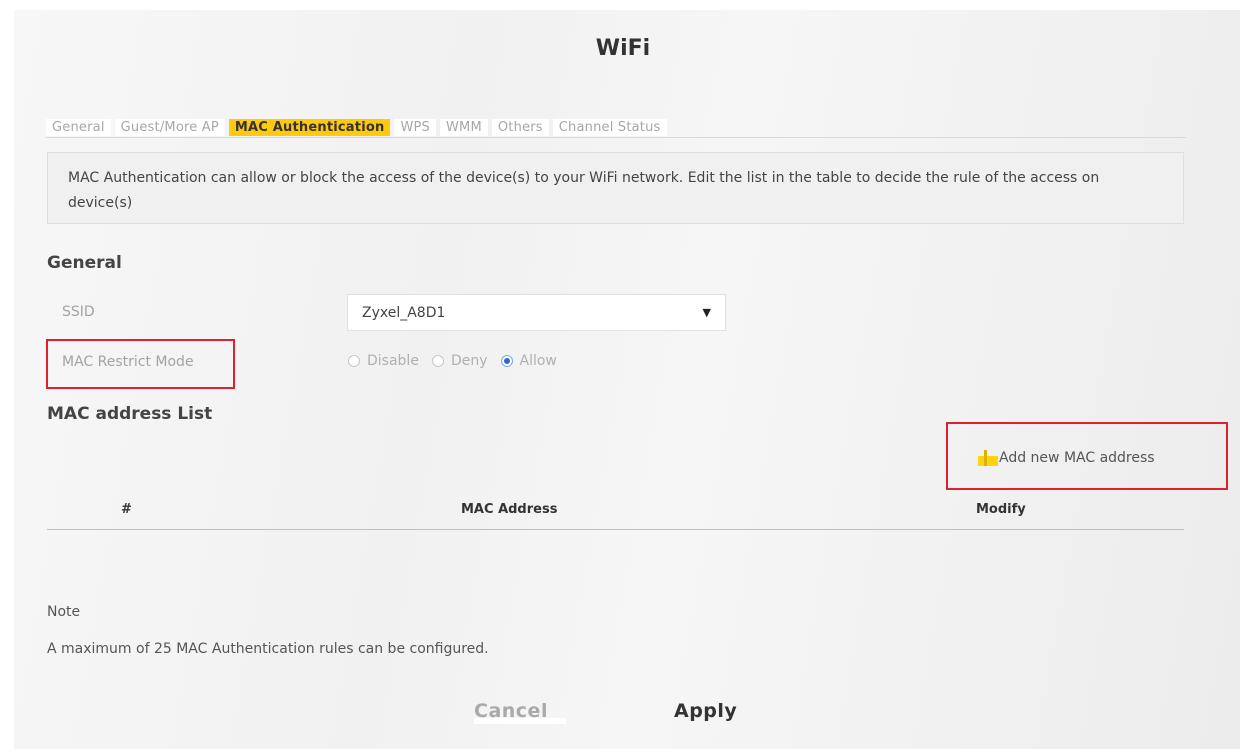 Image resolution: width=1246 pixels, height=749 pixels. What do you see at coordinates (520, 712) in the screenshot?
I see `cancel-button: Cancel` at bounding box center [520, 712].